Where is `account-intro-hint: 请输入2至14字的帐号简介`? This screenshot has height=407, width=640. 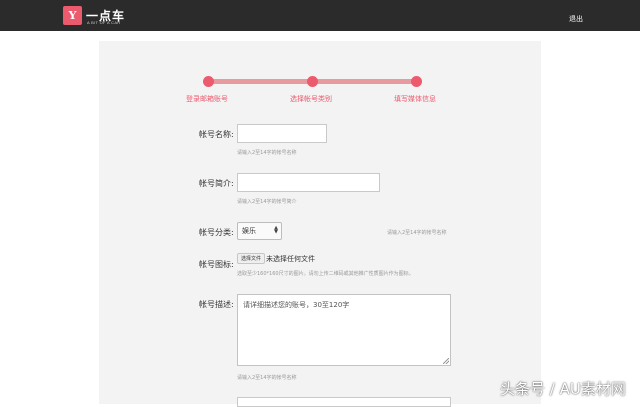
account-intro-hint: 请输入2至14字的帐号简介 is located at coordinates (267, 202).